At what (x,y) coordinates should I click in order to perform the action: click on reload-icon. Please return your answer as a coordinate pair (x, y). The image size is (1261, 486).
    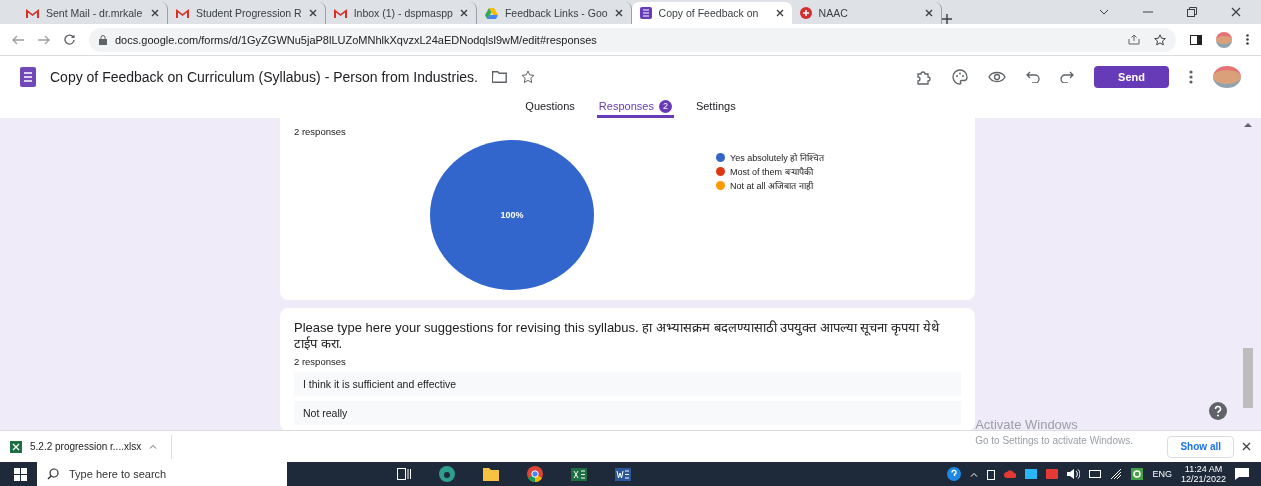
    Looking at the image, I should click on (69, 39).